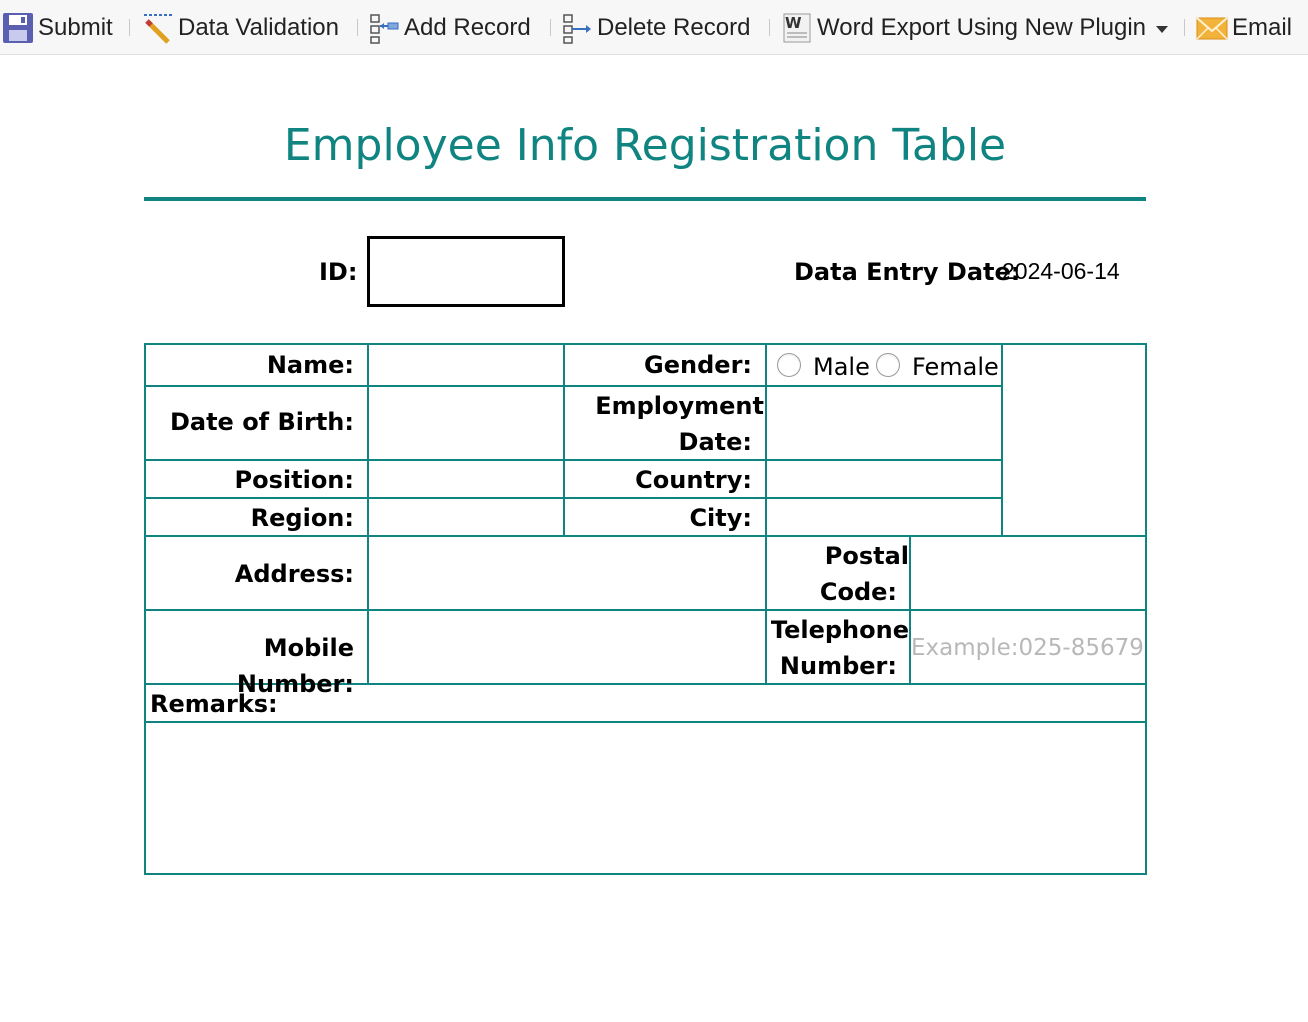 The height and width of the screenshot is (1022, 1308). What do you see at coordinates (18, 28) in the screenshot?
I see `save-icon` at bounding box center [18, 28].